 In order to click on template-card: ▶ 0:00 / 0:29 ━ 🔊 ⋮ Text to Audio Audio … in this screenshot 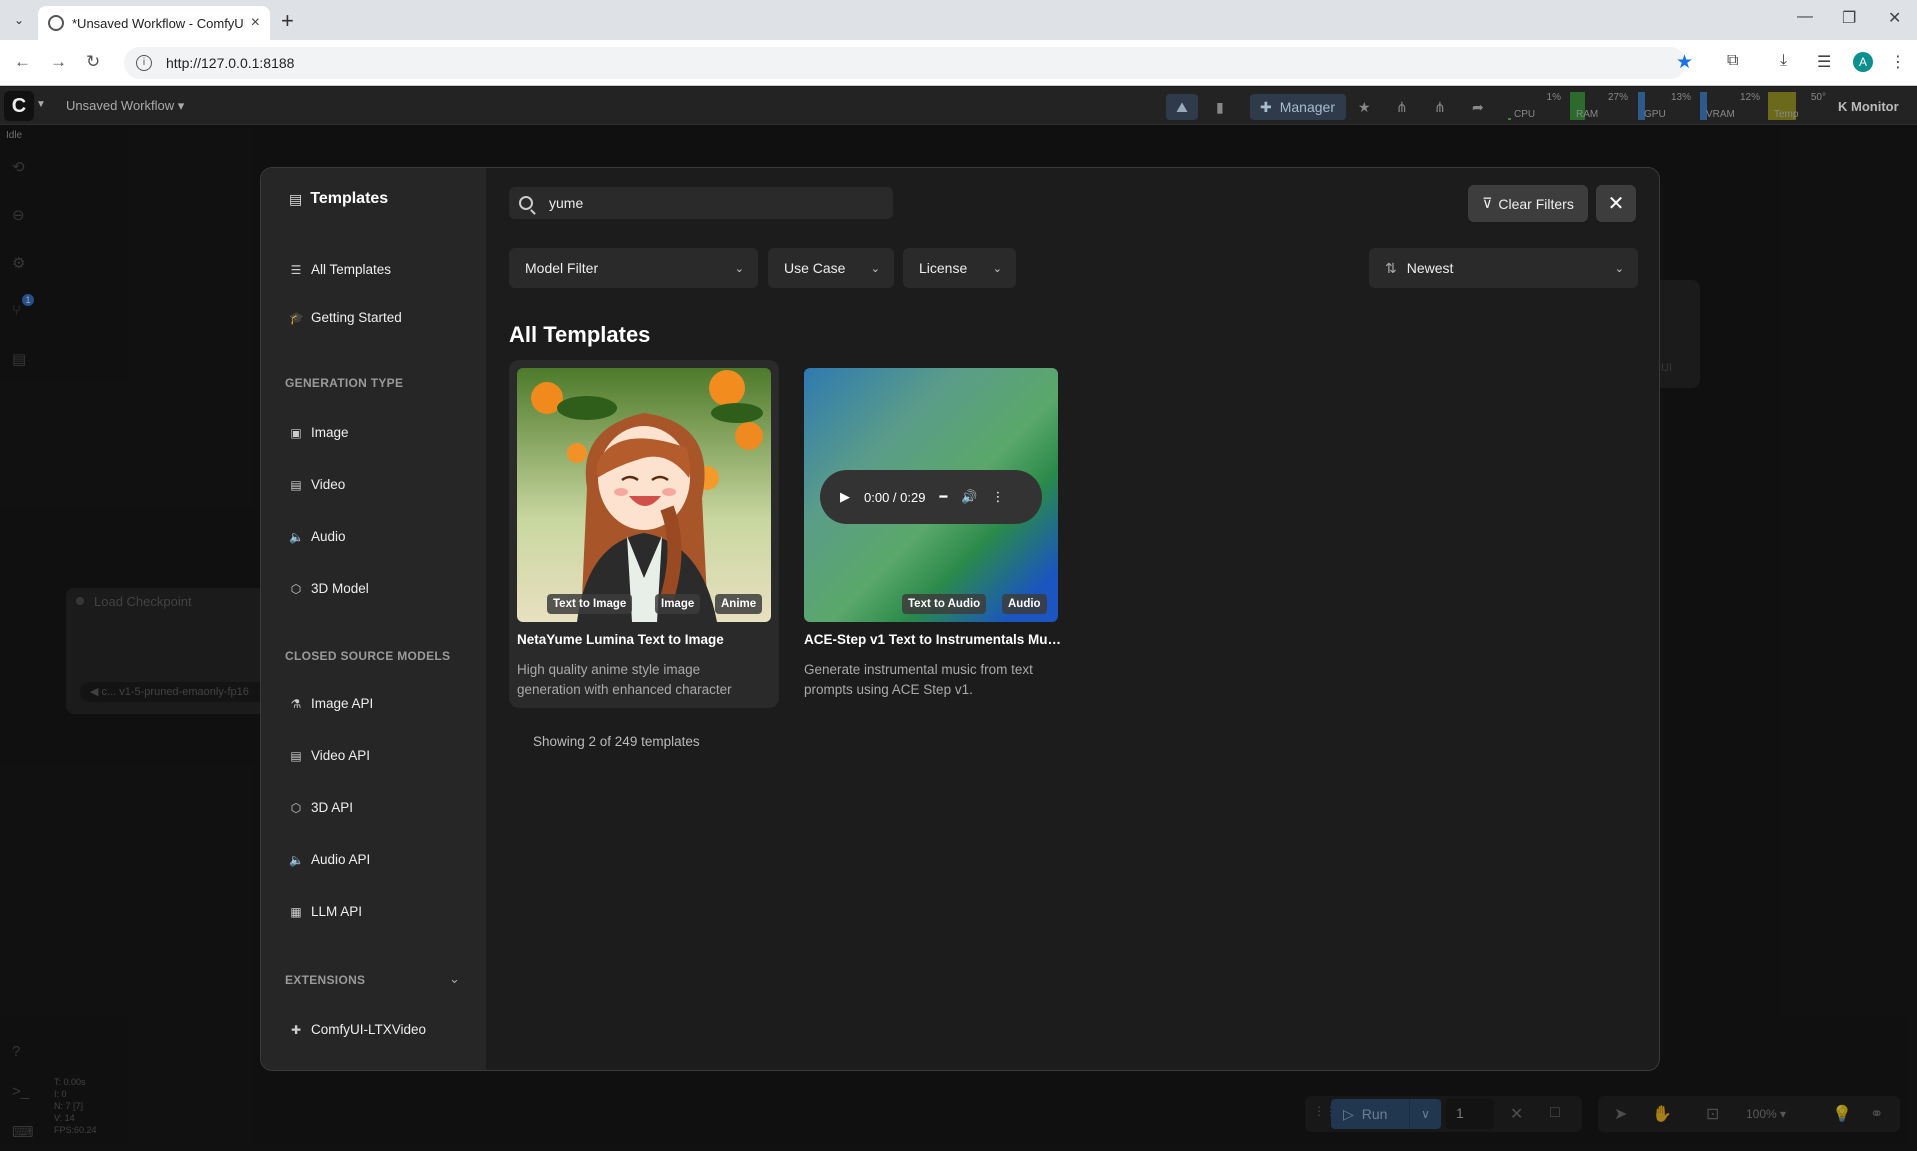, I will do `click(931, 534)`.